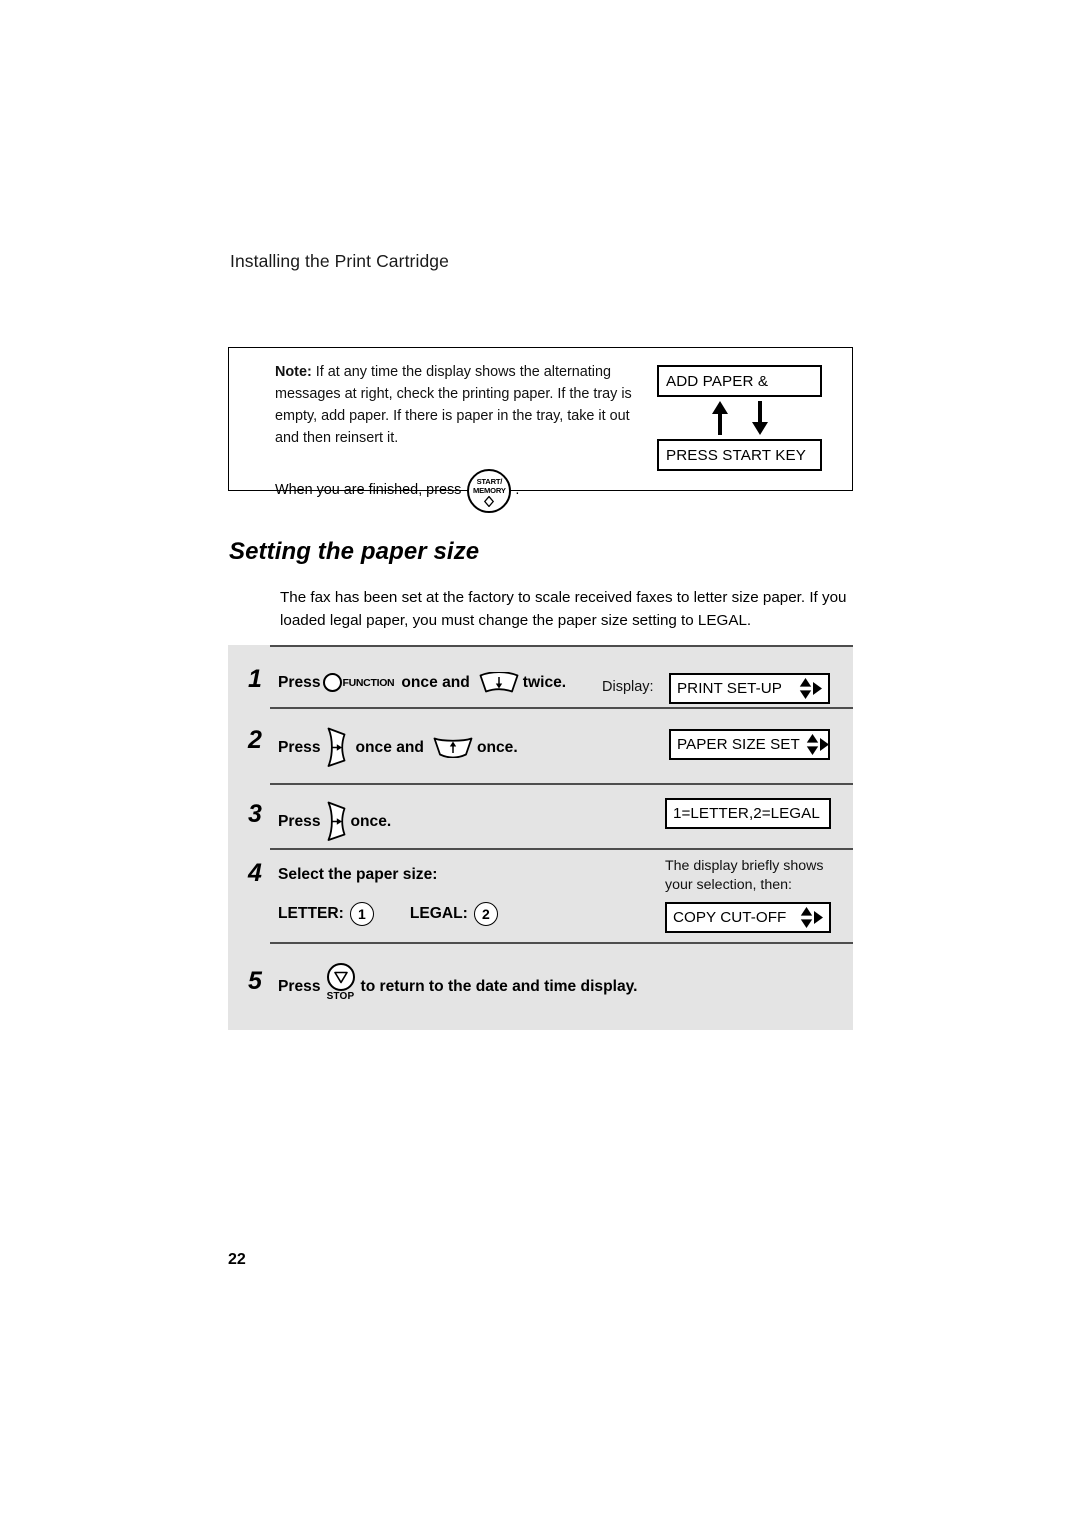 This screenshot has width=1080, height=1528. Describe the element at coordinates (497, 747) in the screenshot. I see `step-2-end-text: once.` at that location.